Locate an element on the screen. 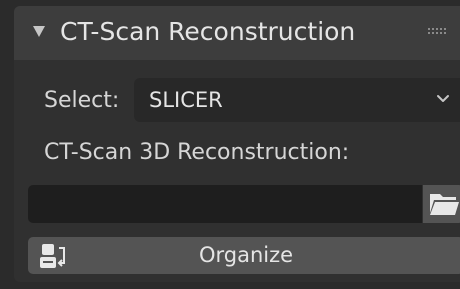 This screenshot has height=289, width=460. organize-label: Organize is located at coordinates (246, 255).